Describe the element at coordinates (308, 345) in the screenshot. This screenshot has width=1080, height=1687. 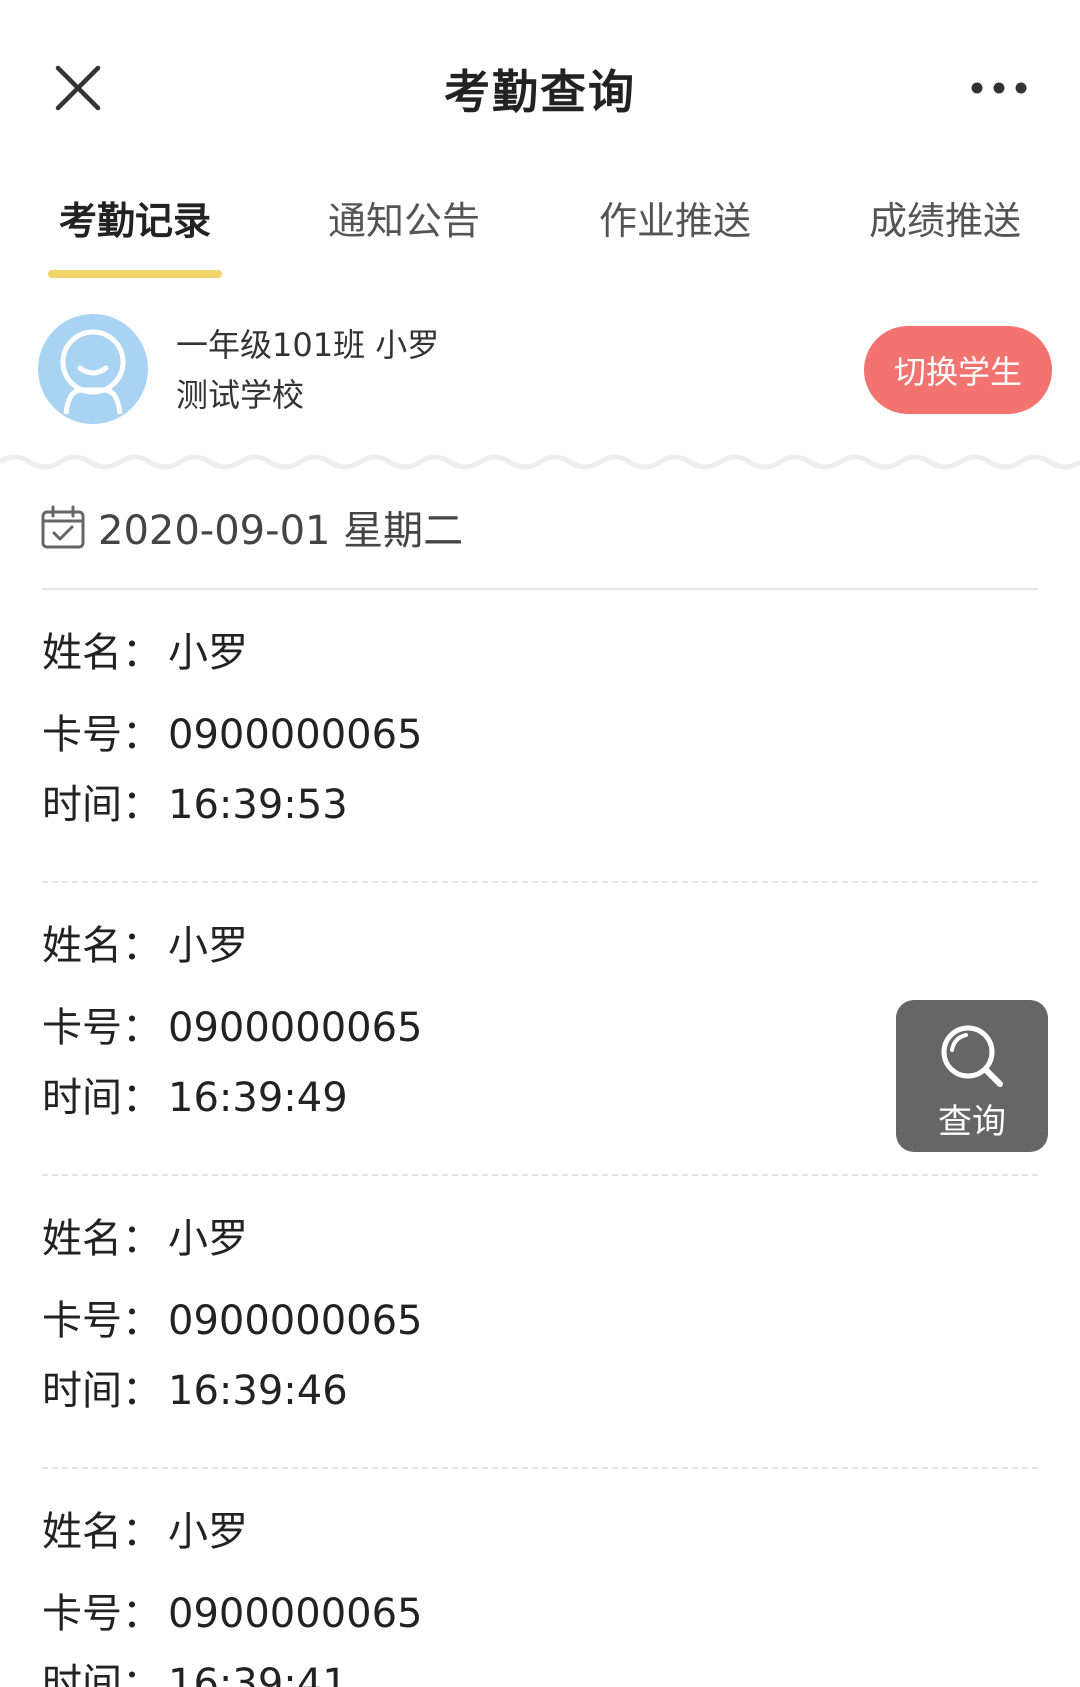
I see `student-class-name: 一年级101班 小罗` at that location.